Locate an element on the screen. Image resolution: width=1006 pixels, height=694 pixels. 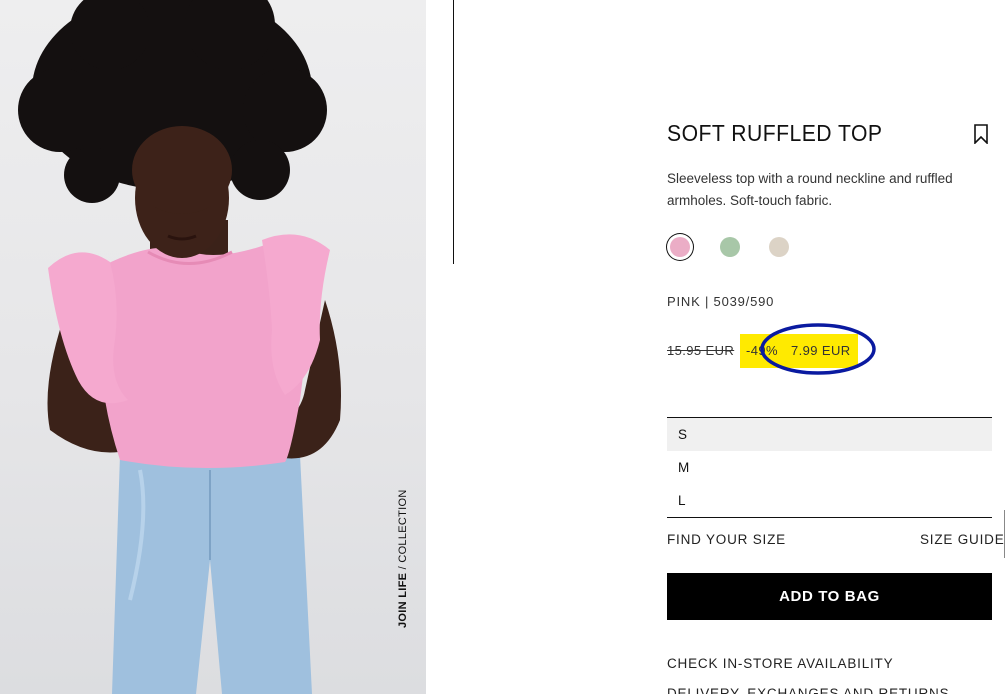
check-store-availability-link: CHECK IN-STORE AVAILABILITY is located at coordinates (780, 663).